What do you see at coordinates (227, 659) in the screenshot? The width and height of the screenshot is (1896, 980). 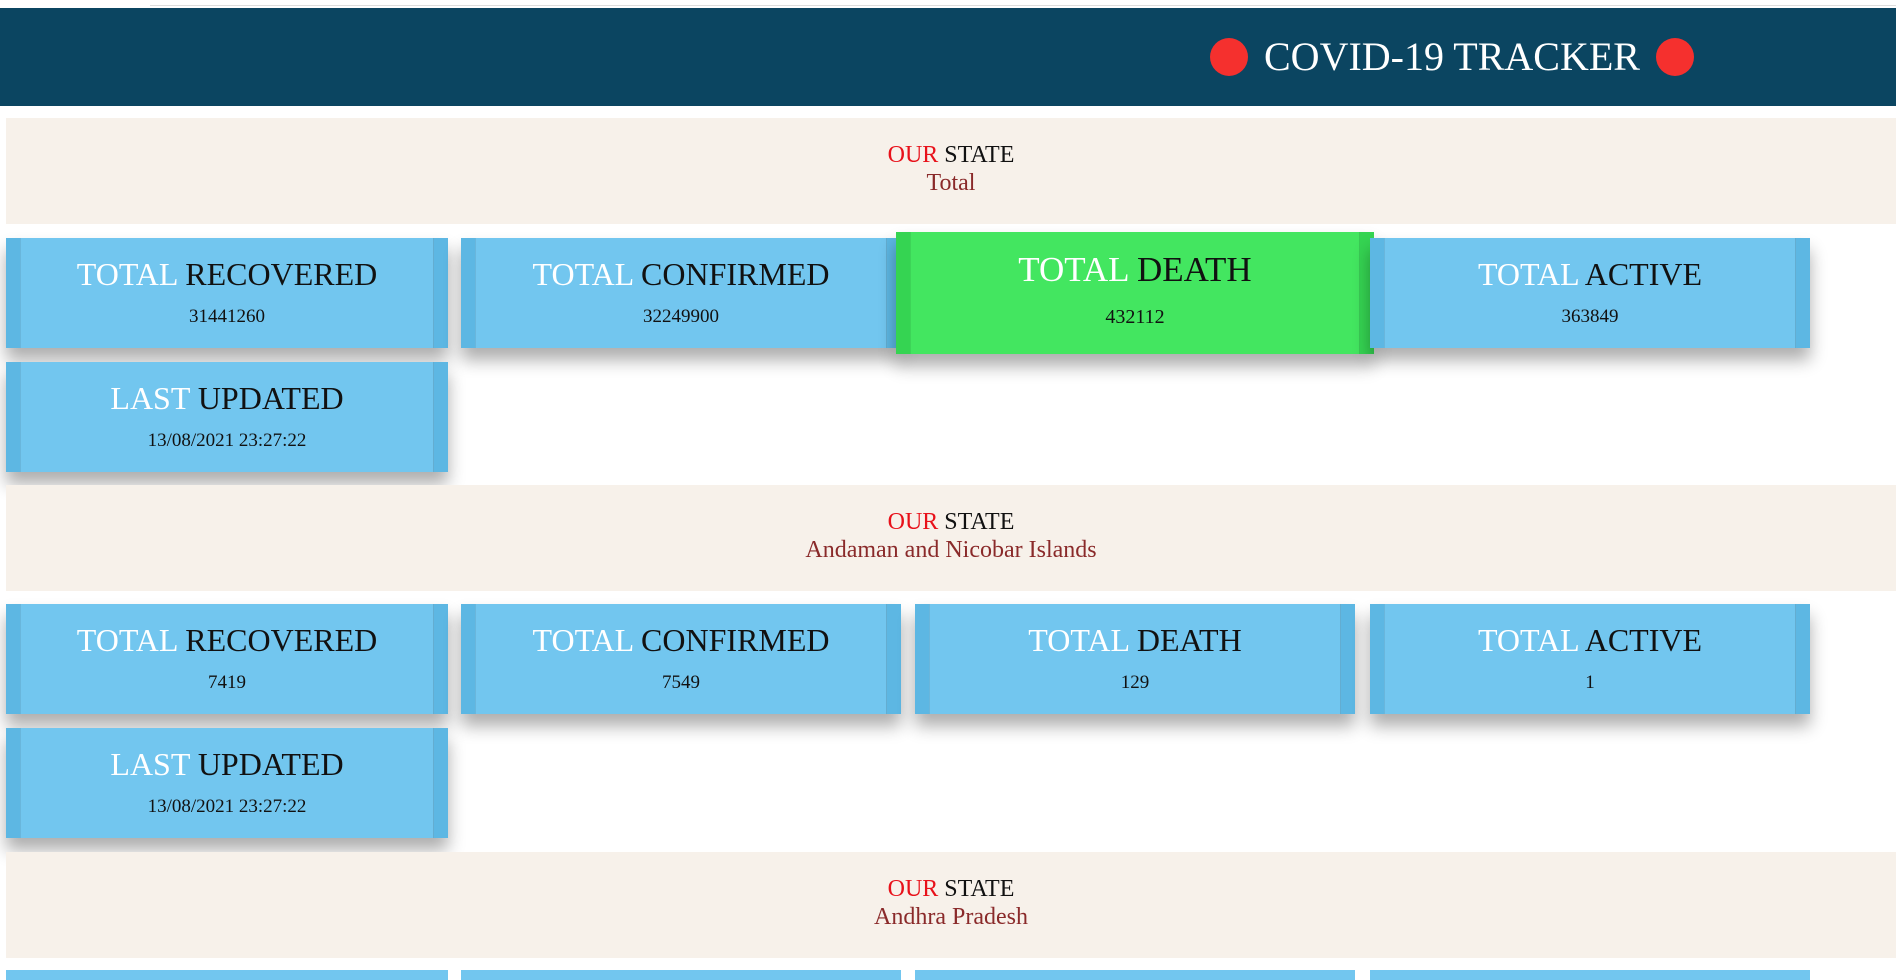 I see `total-recovered-card: TOTAL RECOVERED 7419` at bounding box center [227, 659].